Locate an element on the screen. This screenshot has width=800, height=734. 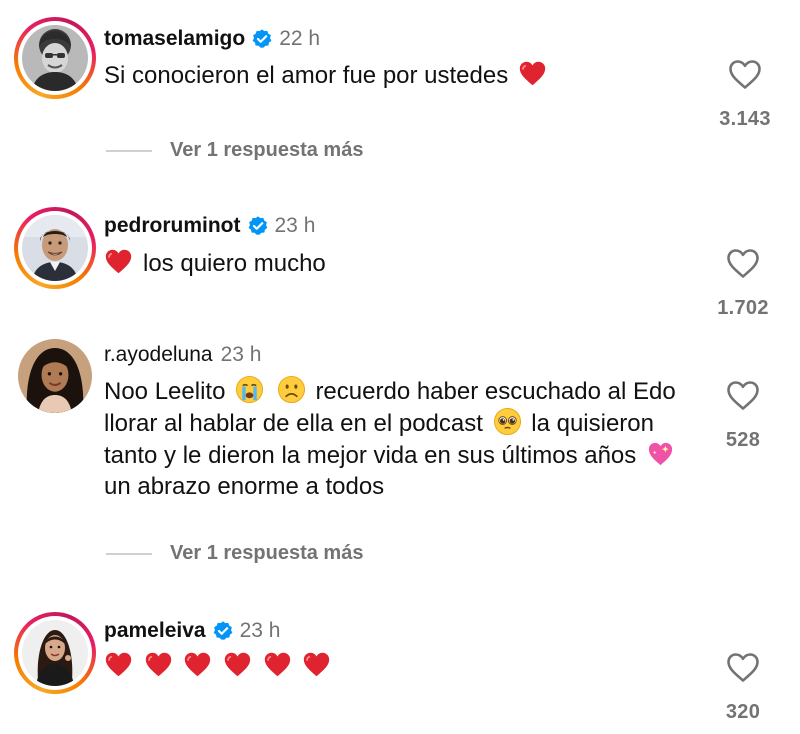
like-section: 320 is located at coordinates (743, 688).